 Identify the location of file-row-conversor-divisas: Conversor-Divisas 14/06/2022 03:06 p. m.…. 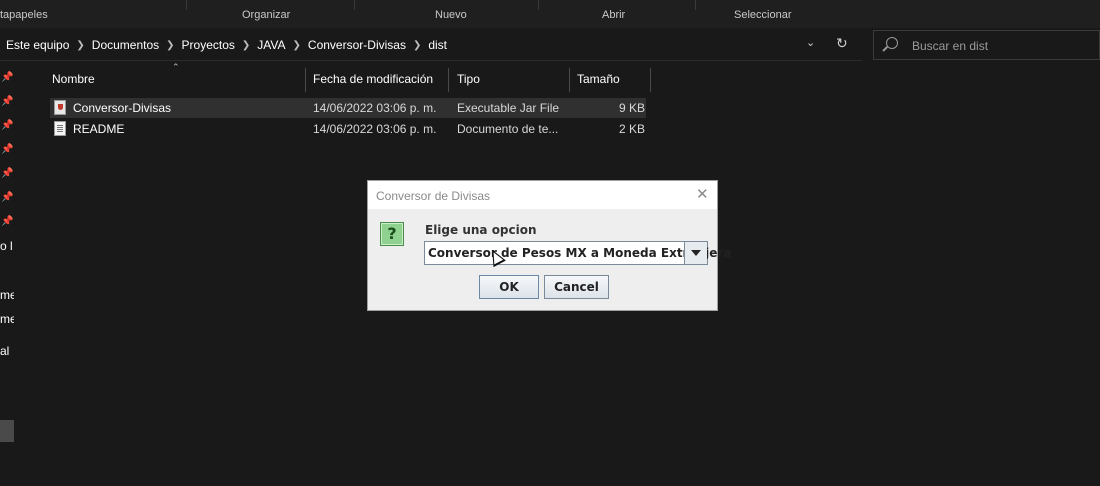
(348, 108).